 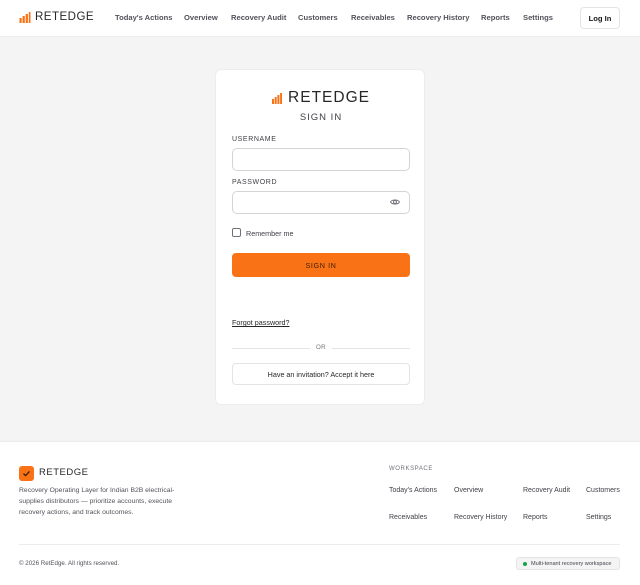 I want to click on footer-link-settings: Settings, so click(x=598, y=517).